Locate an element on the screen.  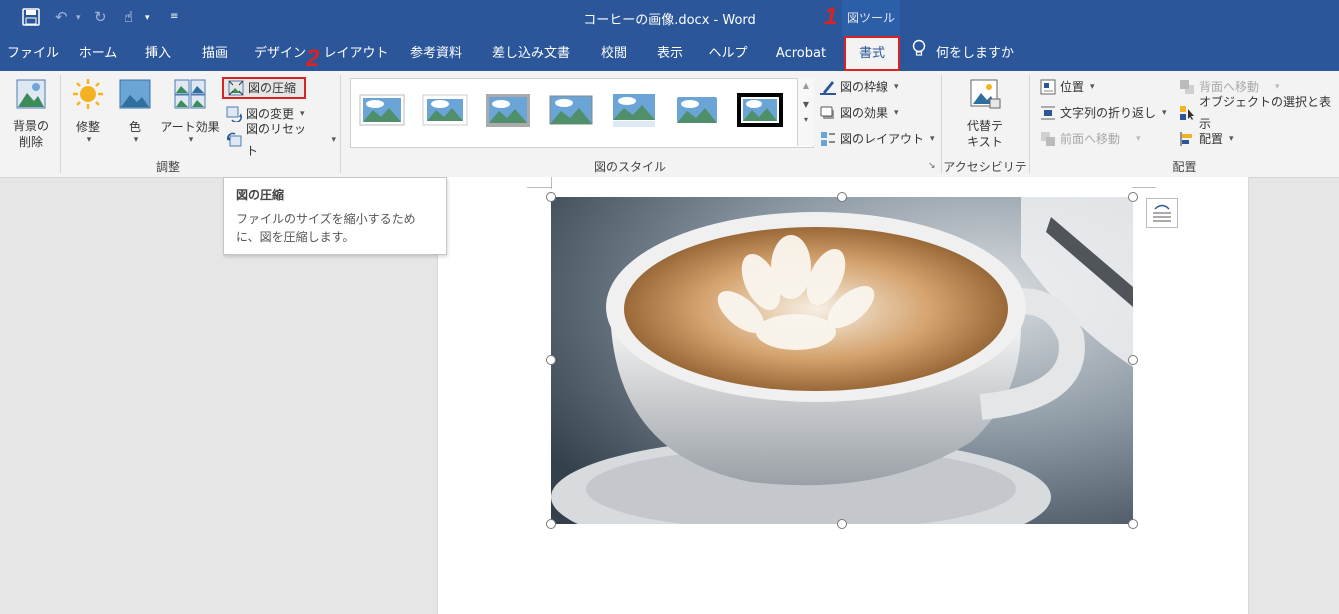
position-label: 位置 is located at coordinates (1072, 87).